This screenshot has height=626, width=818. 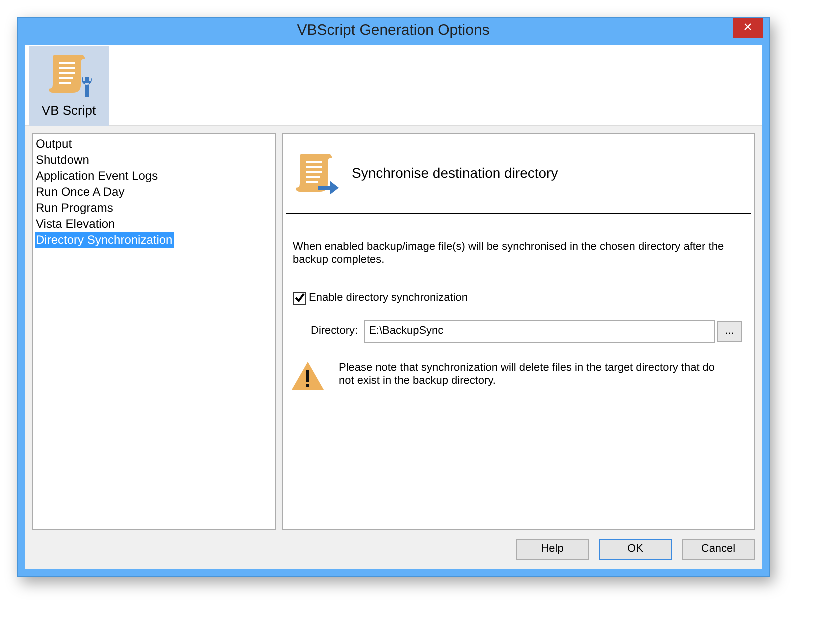 What do you see at coordinates (635, 549) in the screenshot?
I see `dialog-button: OK` at bounding box center [635, 549].